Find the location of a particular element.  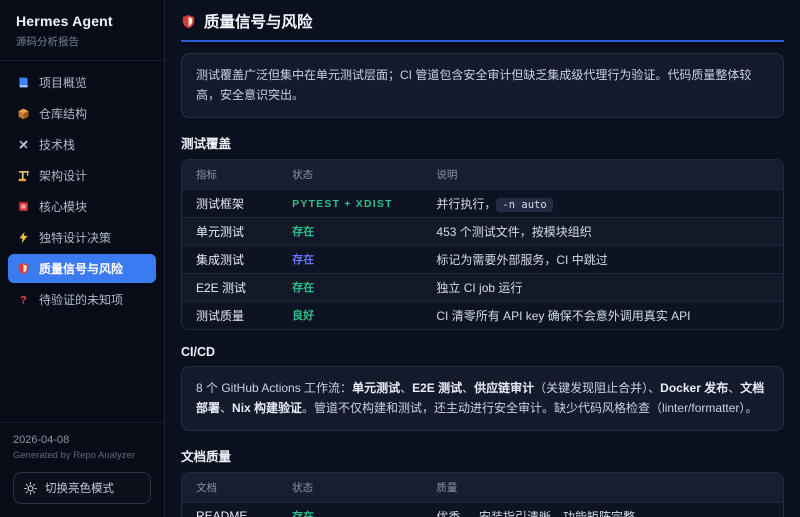

metric-cell: 测试质量 is located at coordinates (230, 314).